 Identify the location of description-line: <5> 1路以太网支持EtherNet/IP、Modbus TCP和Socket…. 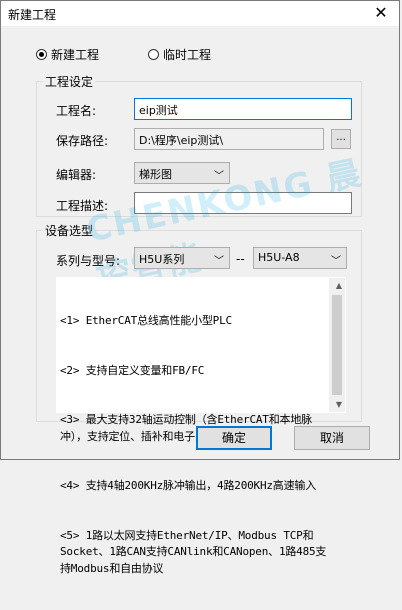
(193, 551).